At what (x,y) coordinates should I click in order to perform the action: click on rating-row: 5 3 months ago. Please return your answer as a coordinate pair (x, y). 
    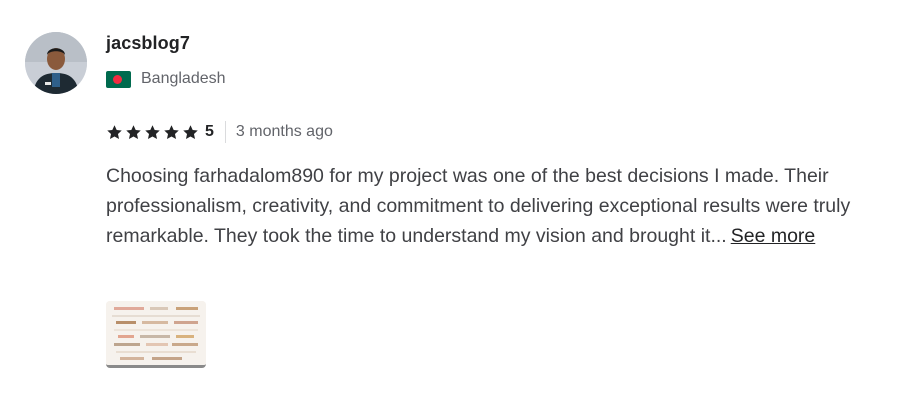
    Looking at the image, I should click on (219, 132).